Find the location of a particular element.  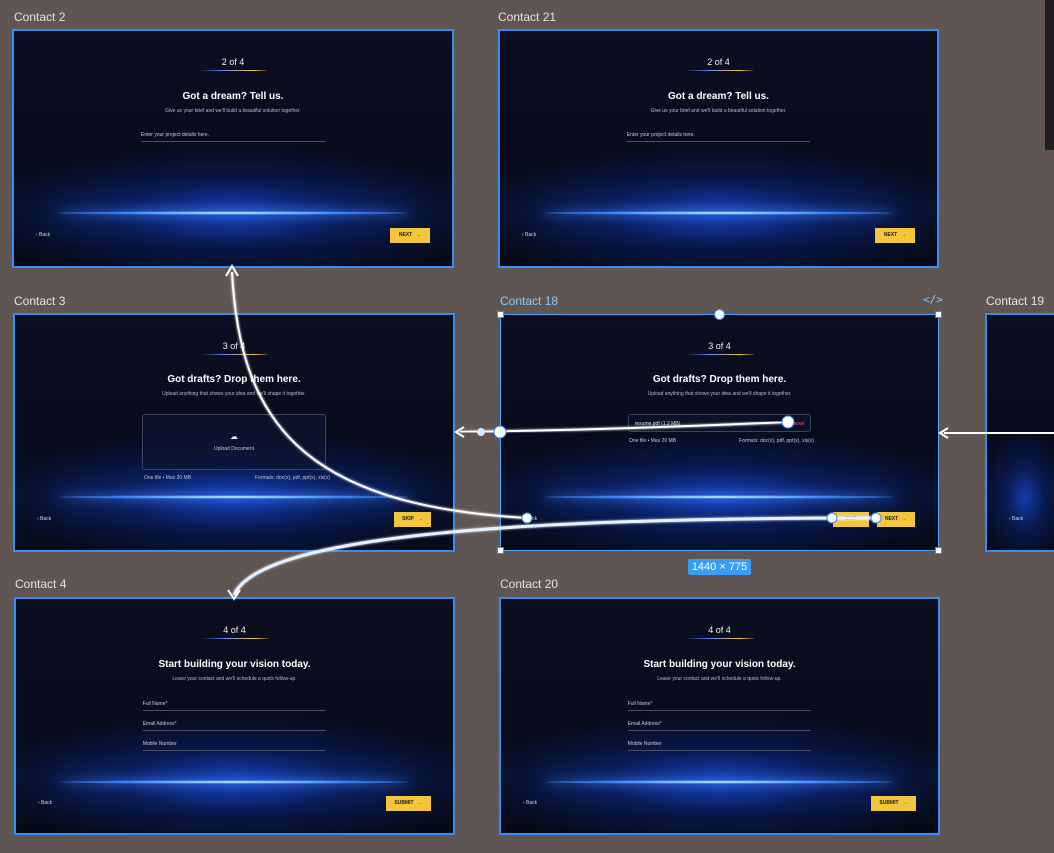

selection-size-badge: 1440 × 775 is located at coordinates (719, 567).